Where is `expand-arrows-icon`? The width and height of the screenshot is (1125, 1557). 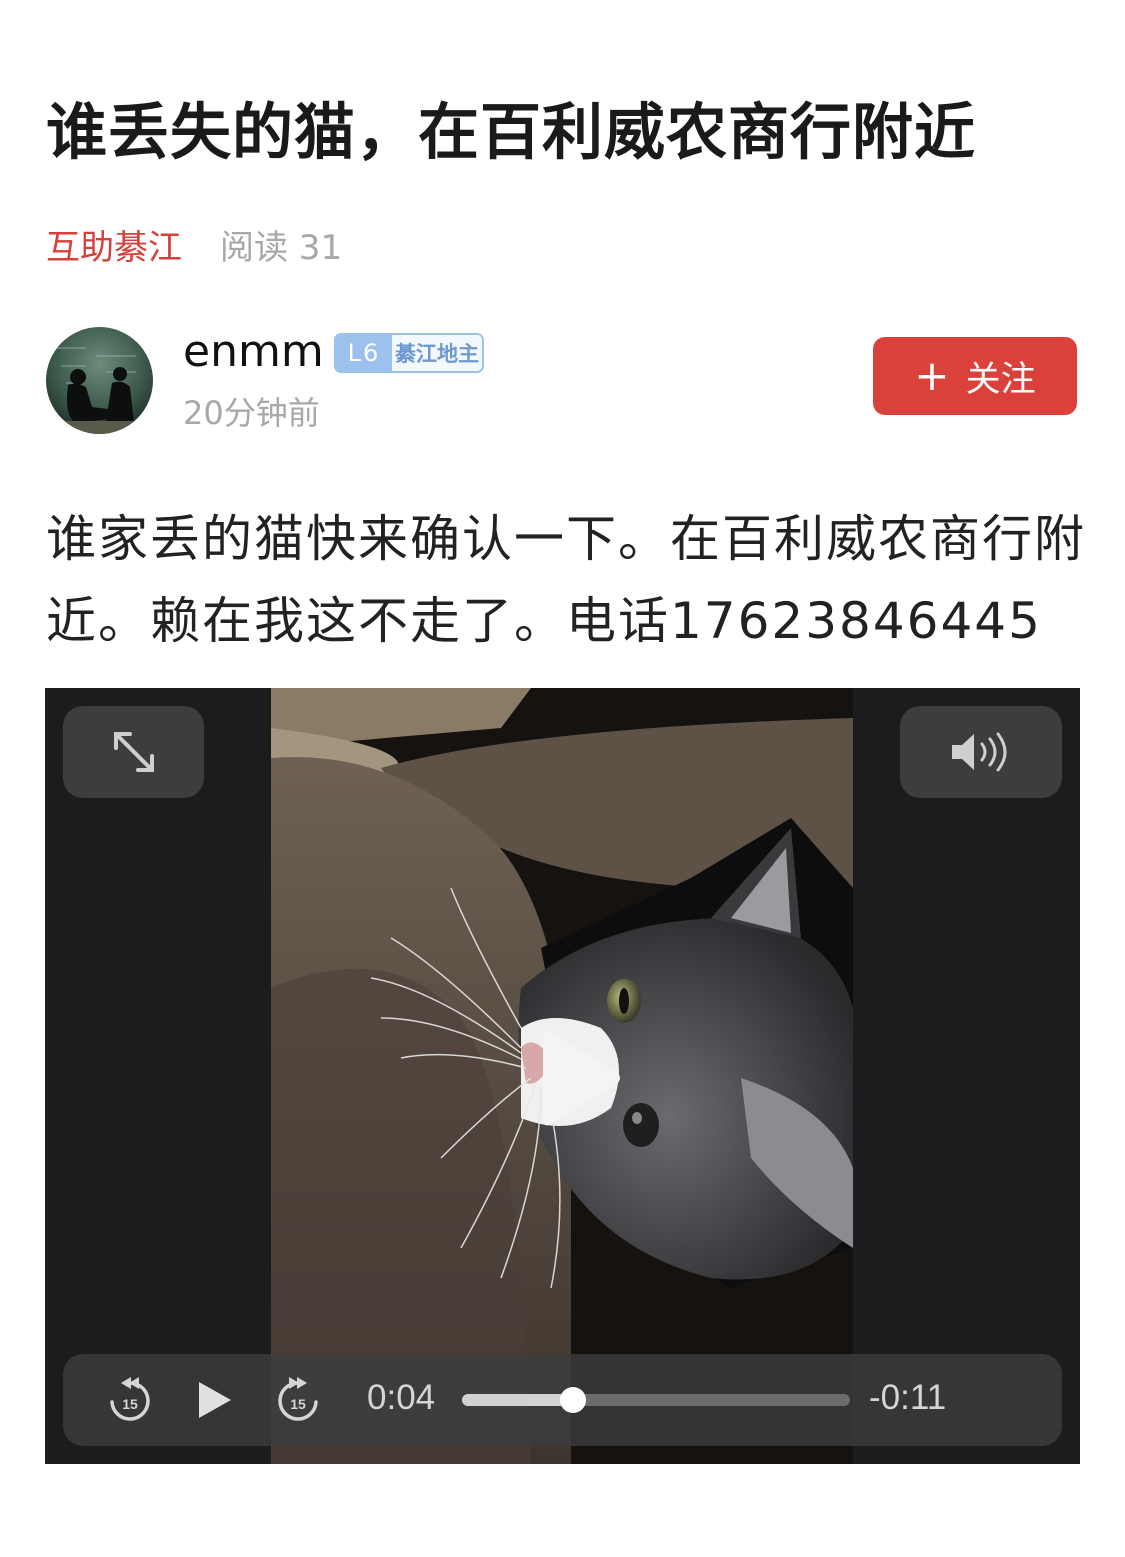
expand-arrows-icon is located at coordinates (133, 752).